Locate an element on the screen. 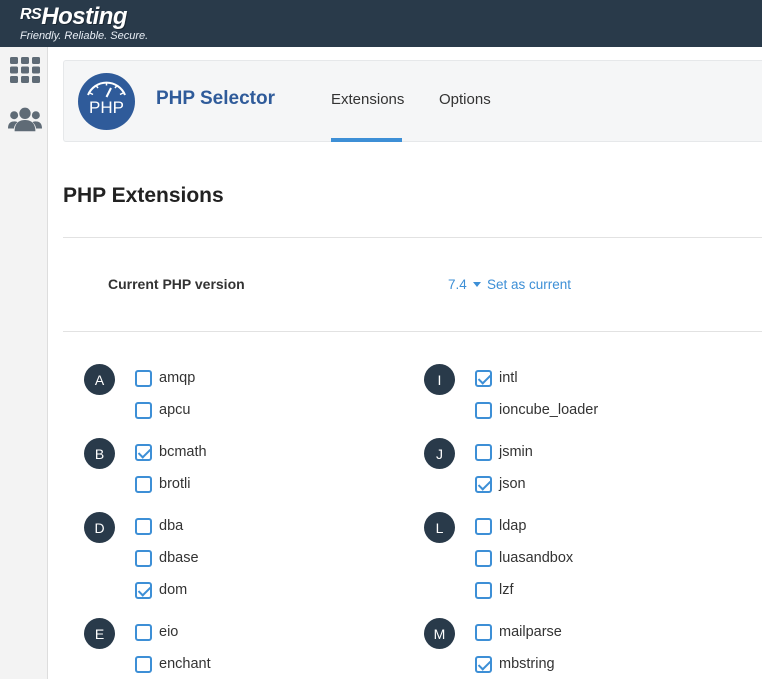  extension-item-lzf: lzf is located at coordinates (494, 590).